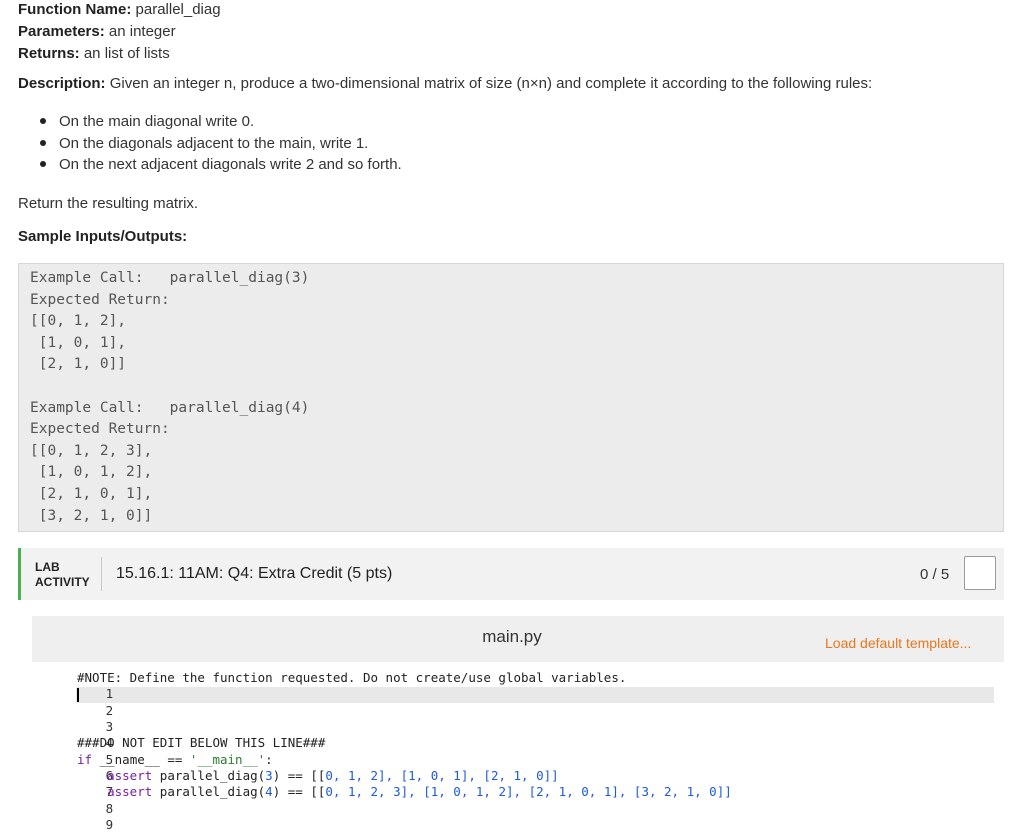  What do you see at coordinates (101, 574) in the screenshot?
I see `divider` at bounding box center [101, 574].